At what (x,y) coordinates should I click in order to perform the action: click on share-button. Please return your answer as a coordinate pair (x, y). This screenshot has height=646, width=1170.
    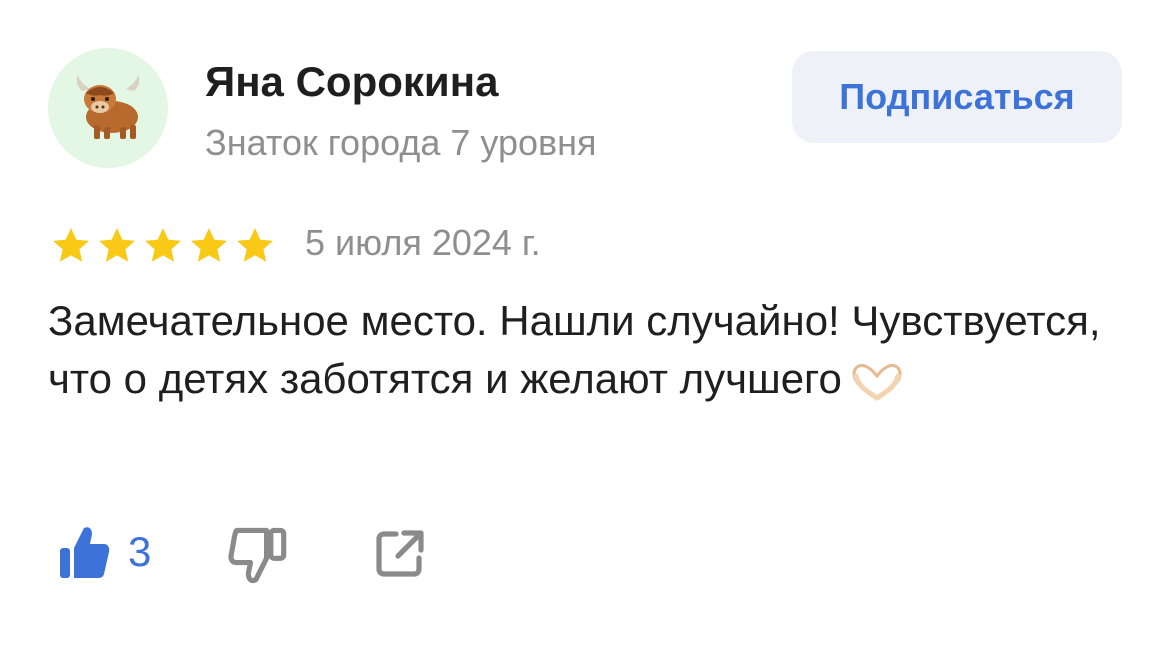
    Looking at the image, I should click on (400, 554).